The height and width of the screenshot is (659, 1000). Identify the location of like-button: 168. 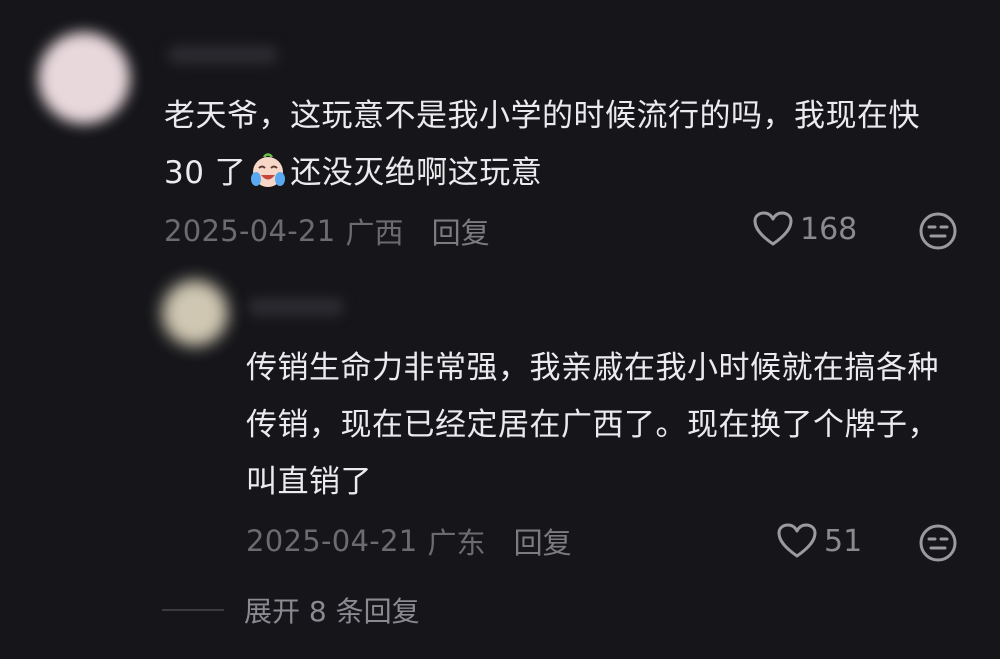
(804, 229).